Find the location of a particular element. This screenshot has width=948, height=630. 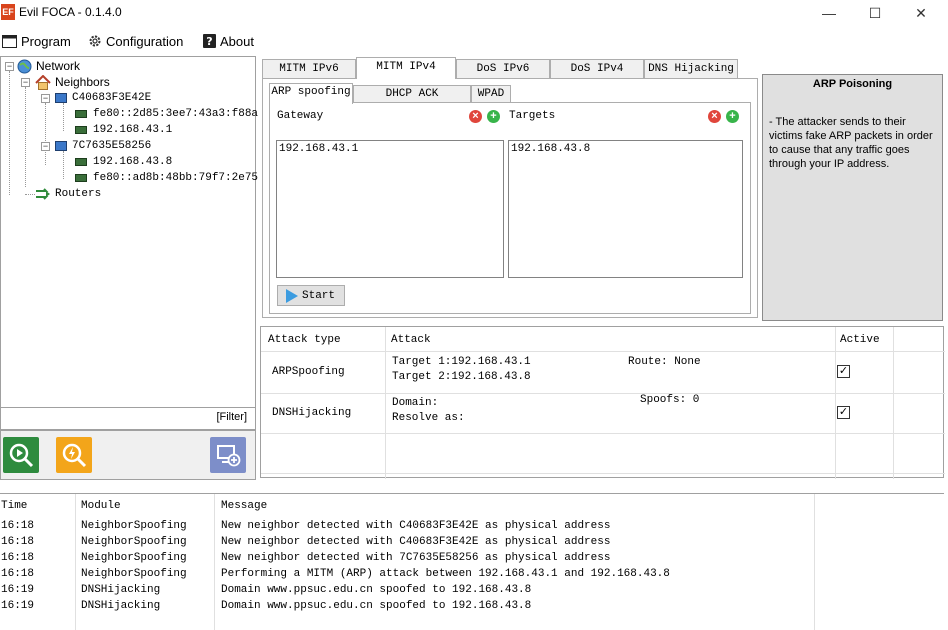

tree-node-label: 192.168.43.1 is located at coordinates (133, 130).